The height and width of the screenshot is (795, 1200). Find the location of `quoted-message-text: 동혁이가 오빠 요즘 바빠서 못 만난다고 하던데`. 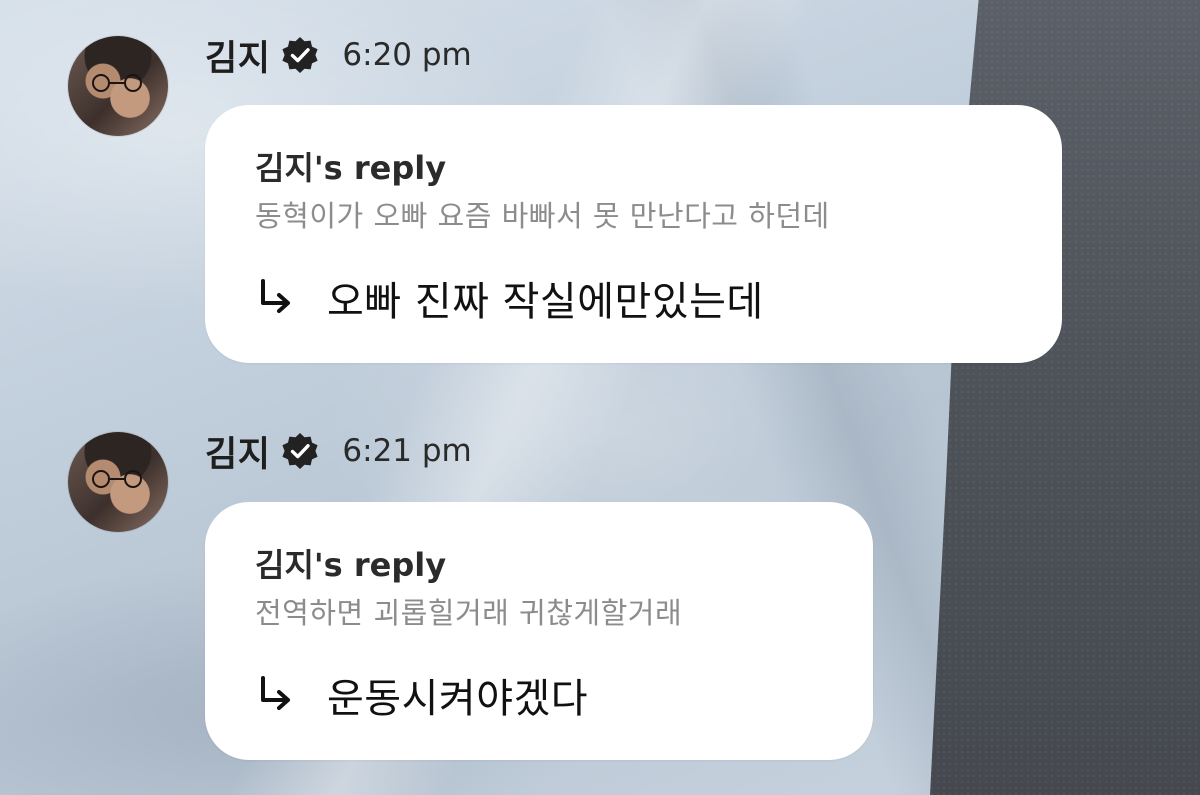

quoted-message-text: 동혁이가 오빠 요즘 바빠서 못 만난다고 하던데 is located at coordinates (542, 216).